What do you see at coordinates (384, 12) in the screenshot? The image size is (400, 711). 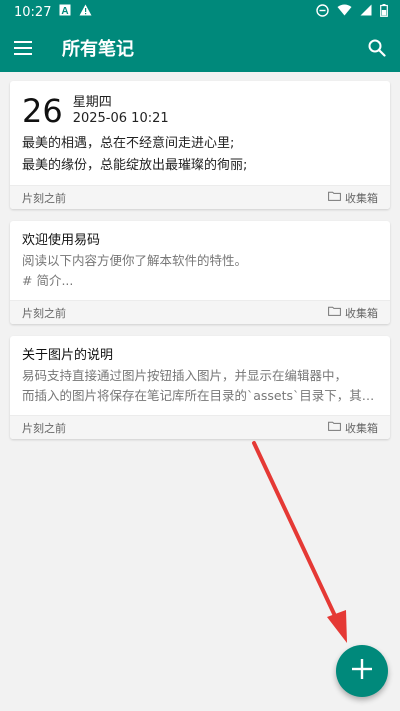 I see `battery-icon` at bounding box center [384, 12].